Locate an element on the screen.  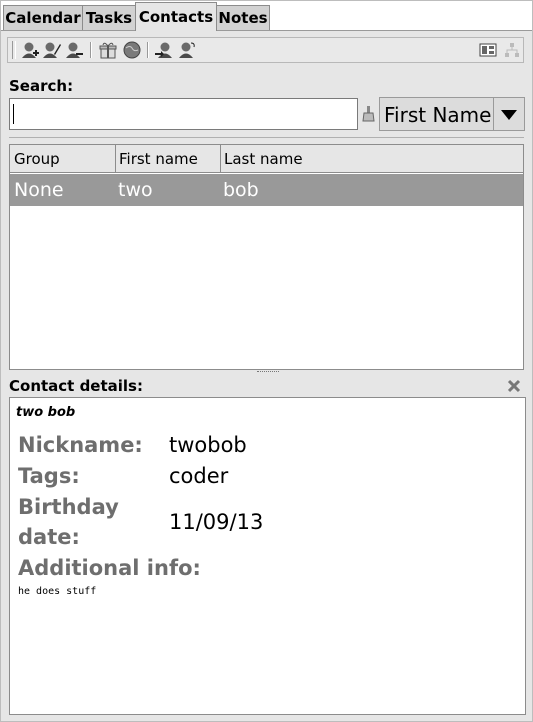
toolbar-grip is located at coordinates (14, 50).